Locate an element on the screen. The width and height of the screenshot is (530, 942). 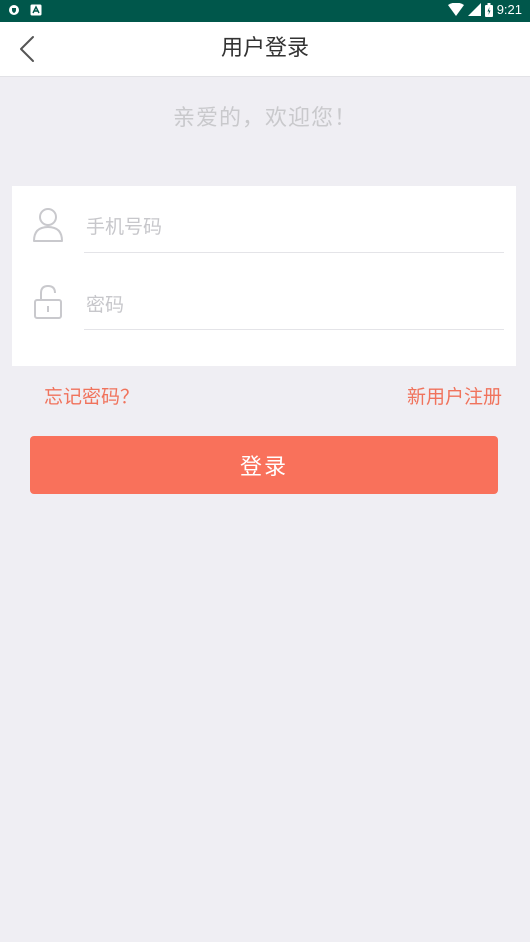
page-title: 用户登录 is located at coordinates (264, 48).